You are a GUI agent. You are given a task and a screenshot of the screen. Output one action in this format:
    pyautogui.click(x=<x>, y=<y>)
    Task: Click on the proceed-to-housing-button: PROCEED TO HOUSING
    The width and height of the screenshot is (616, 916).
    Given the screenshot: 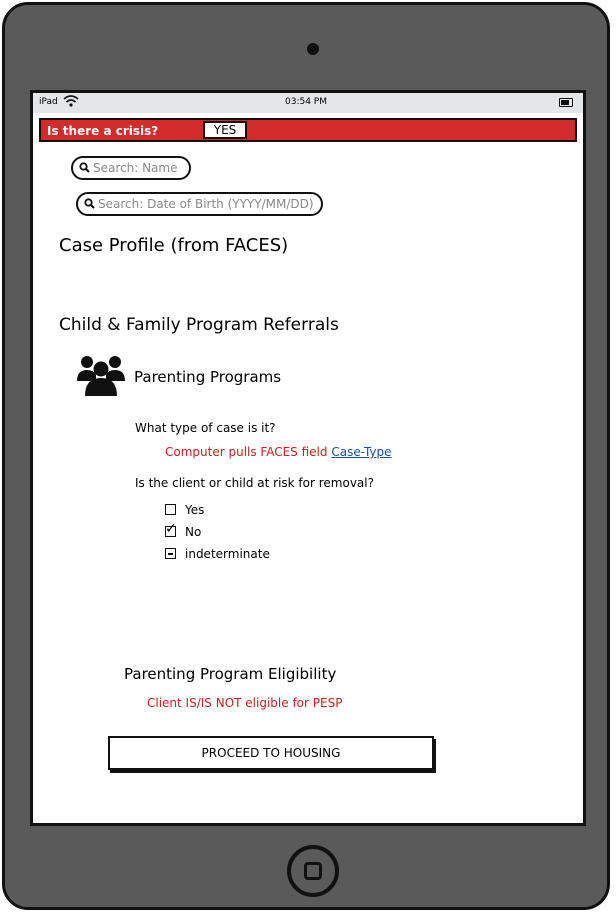 What is the action you would take?
    pyautogui.click(x=271, y=753)
    